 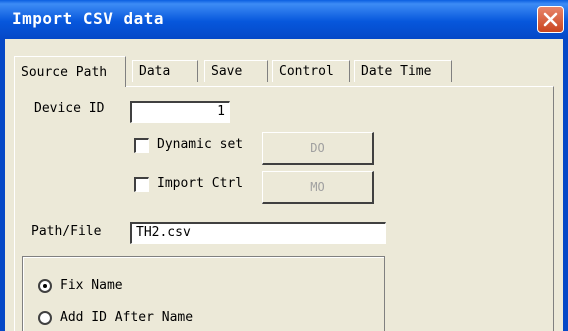 What do you see at coordinates (200, 183) in the screenshot?
I see `import-ctrl-label: Import Ctrl` at bounding box center [200, 183].